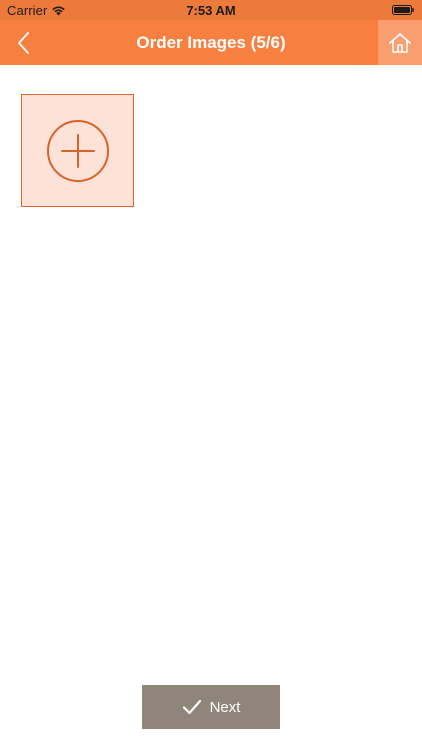  I want to click on chevron-left-icon, so click(23, 43).